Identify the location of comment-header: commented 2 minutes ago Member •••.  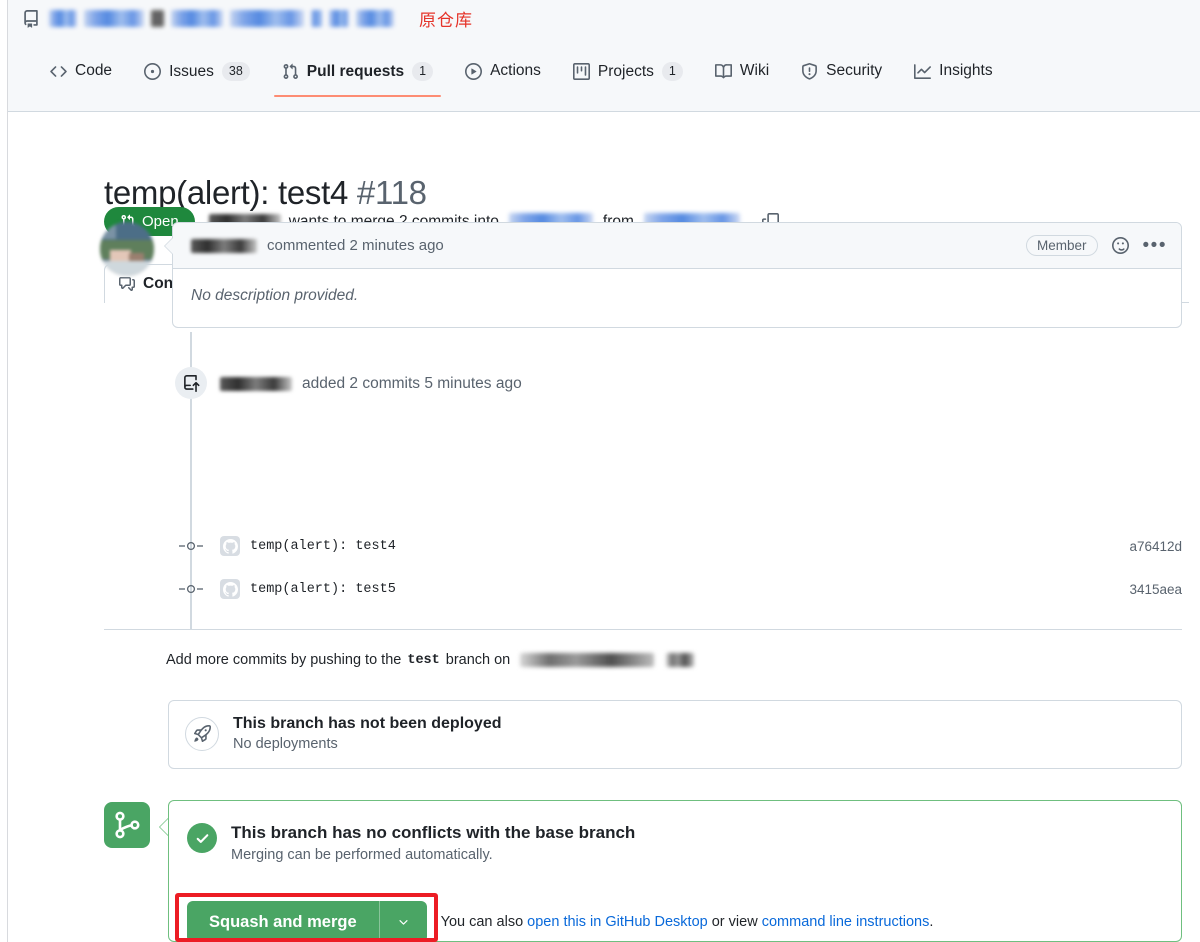
(677, 246).